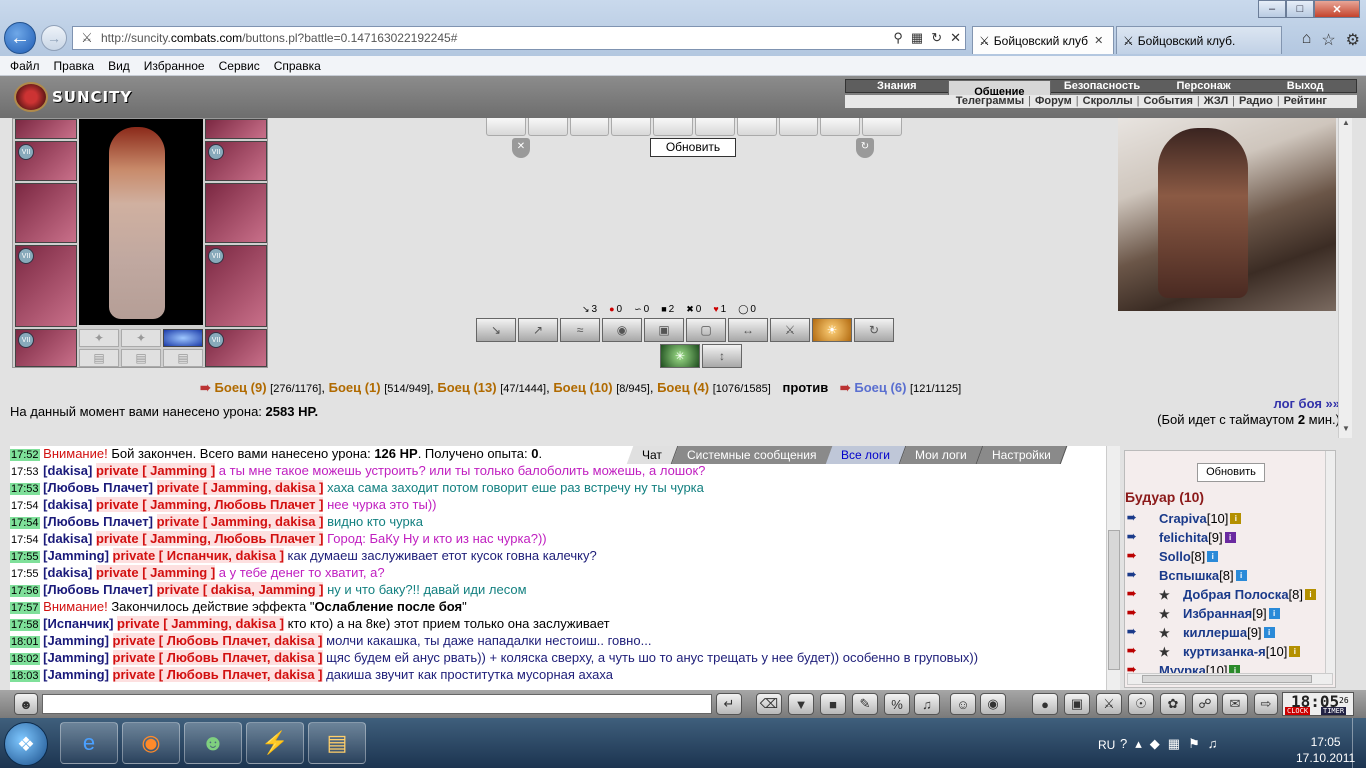 The image size is (1366, 768). I want to click on defense-shield-icon: ↻, so click(865, 148).